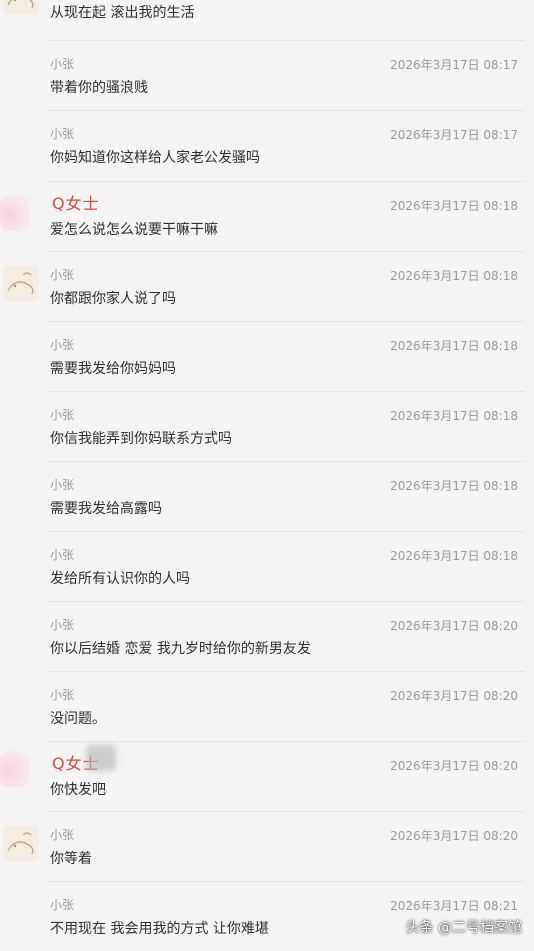  Describe the element at coordinates (267, 916) in the screenshot. I see `message-item: 小张 2026年3月17日 08:21 不用现在 我会用我的方式 让你难堪` at that location.